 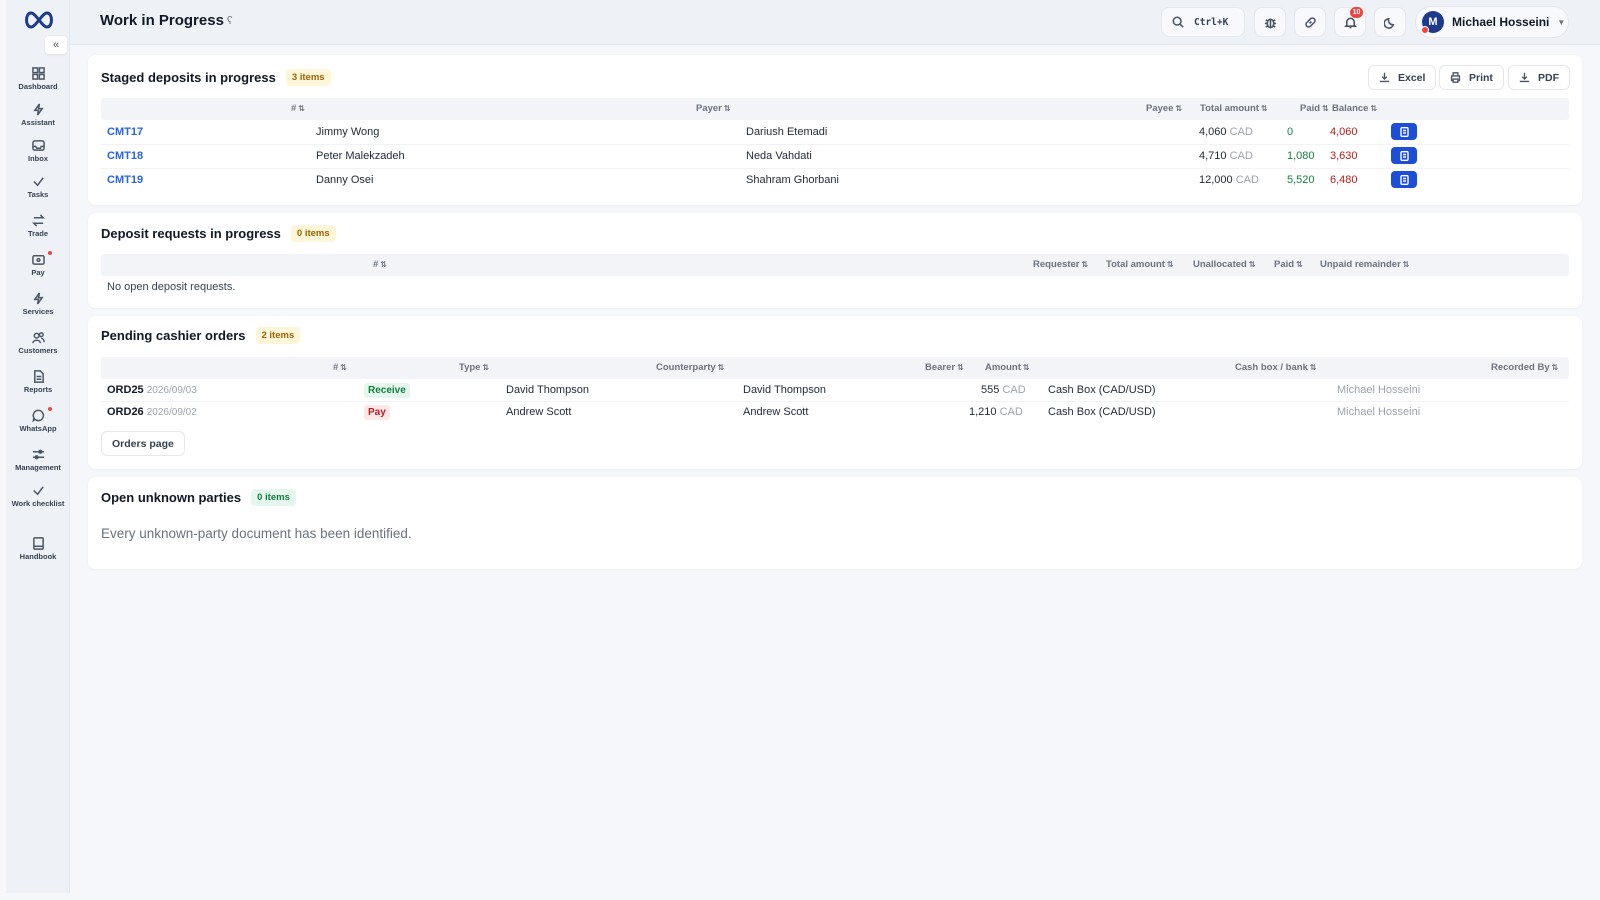 What do you see at coordinates (38, 158) in the screenshot?
I see `sidebar-item-label: Inbox` at bounding box center [38, 158].